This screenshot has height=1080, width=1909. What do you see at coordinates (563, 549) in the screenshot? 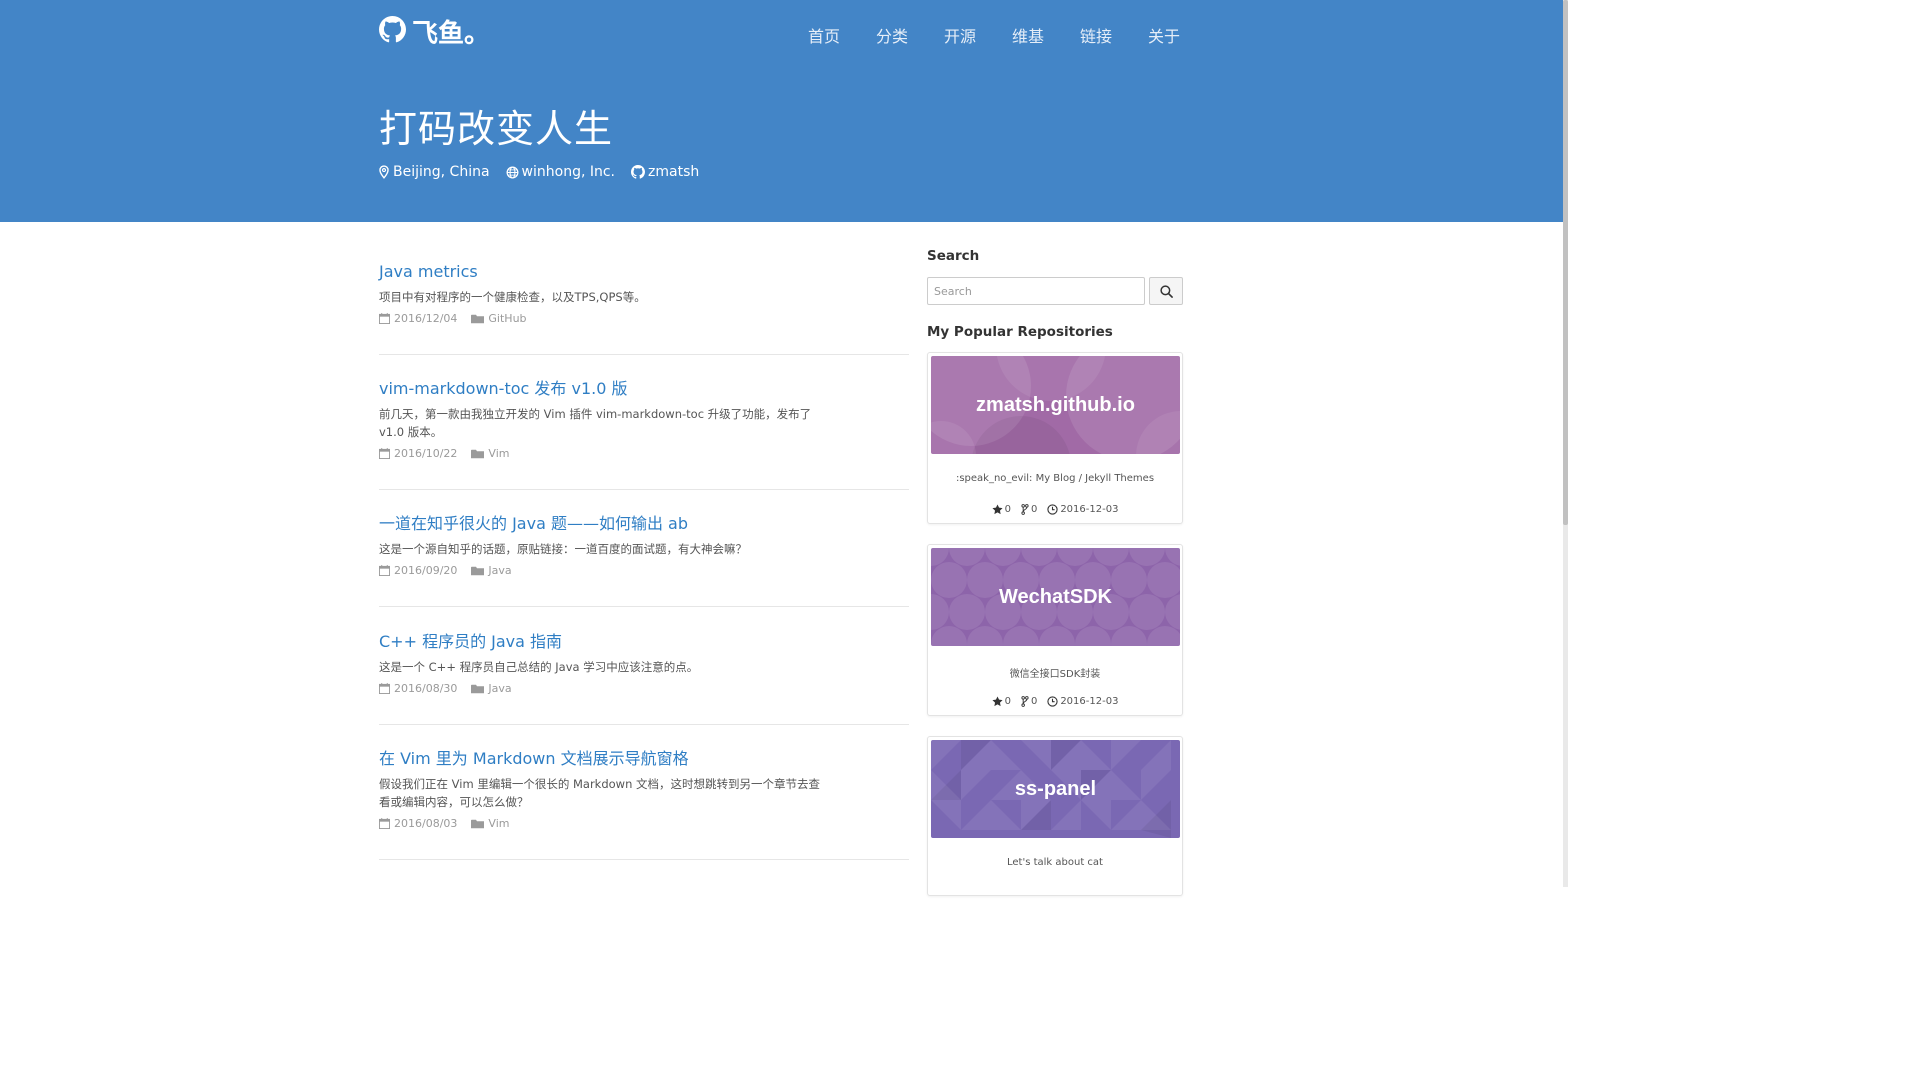
I see `post-excerpt: 这是一个源自知乎的话题，原贴链接：一道百度的面试题，有大神会嘛？` at bounding box center [563, 549].